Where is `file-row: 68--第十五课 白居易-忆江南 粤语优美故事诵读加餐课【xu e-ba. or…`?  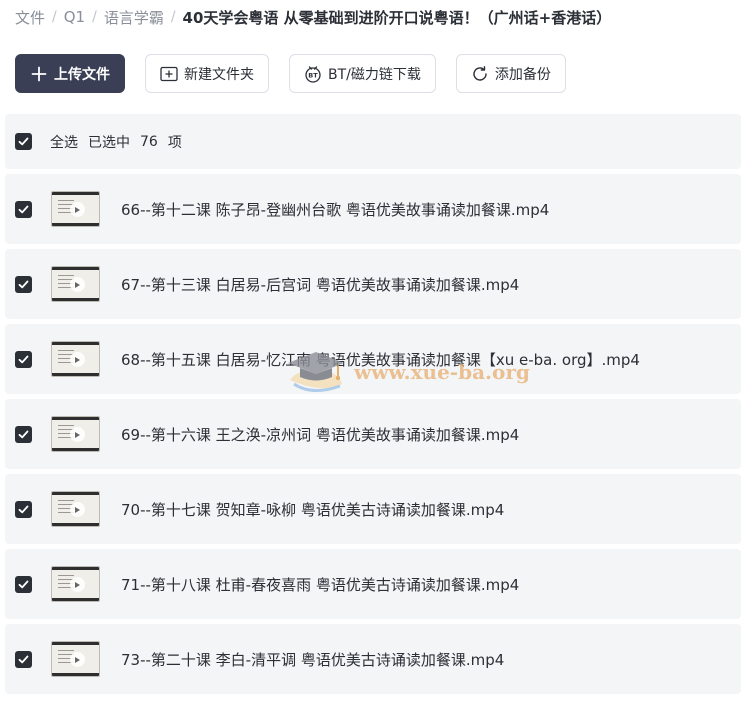 file-row: 68--第十五课 白居易-忆江南 粤语优美故事诵读加餐课【xu e-ba. or… is located at coordinates (373, 359).